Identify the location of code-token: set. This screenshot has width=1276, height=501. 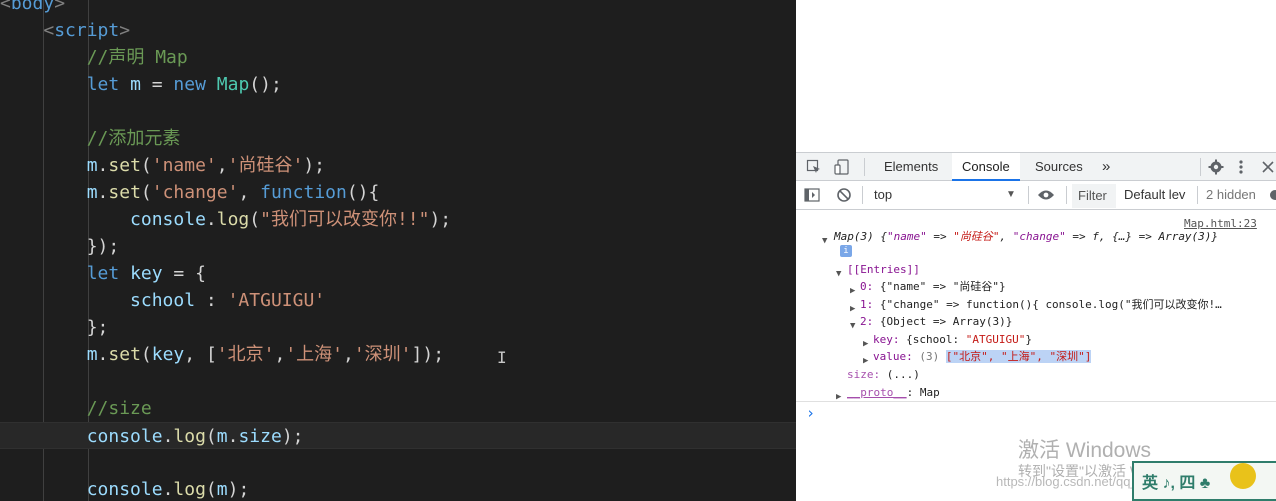
(124, 354).